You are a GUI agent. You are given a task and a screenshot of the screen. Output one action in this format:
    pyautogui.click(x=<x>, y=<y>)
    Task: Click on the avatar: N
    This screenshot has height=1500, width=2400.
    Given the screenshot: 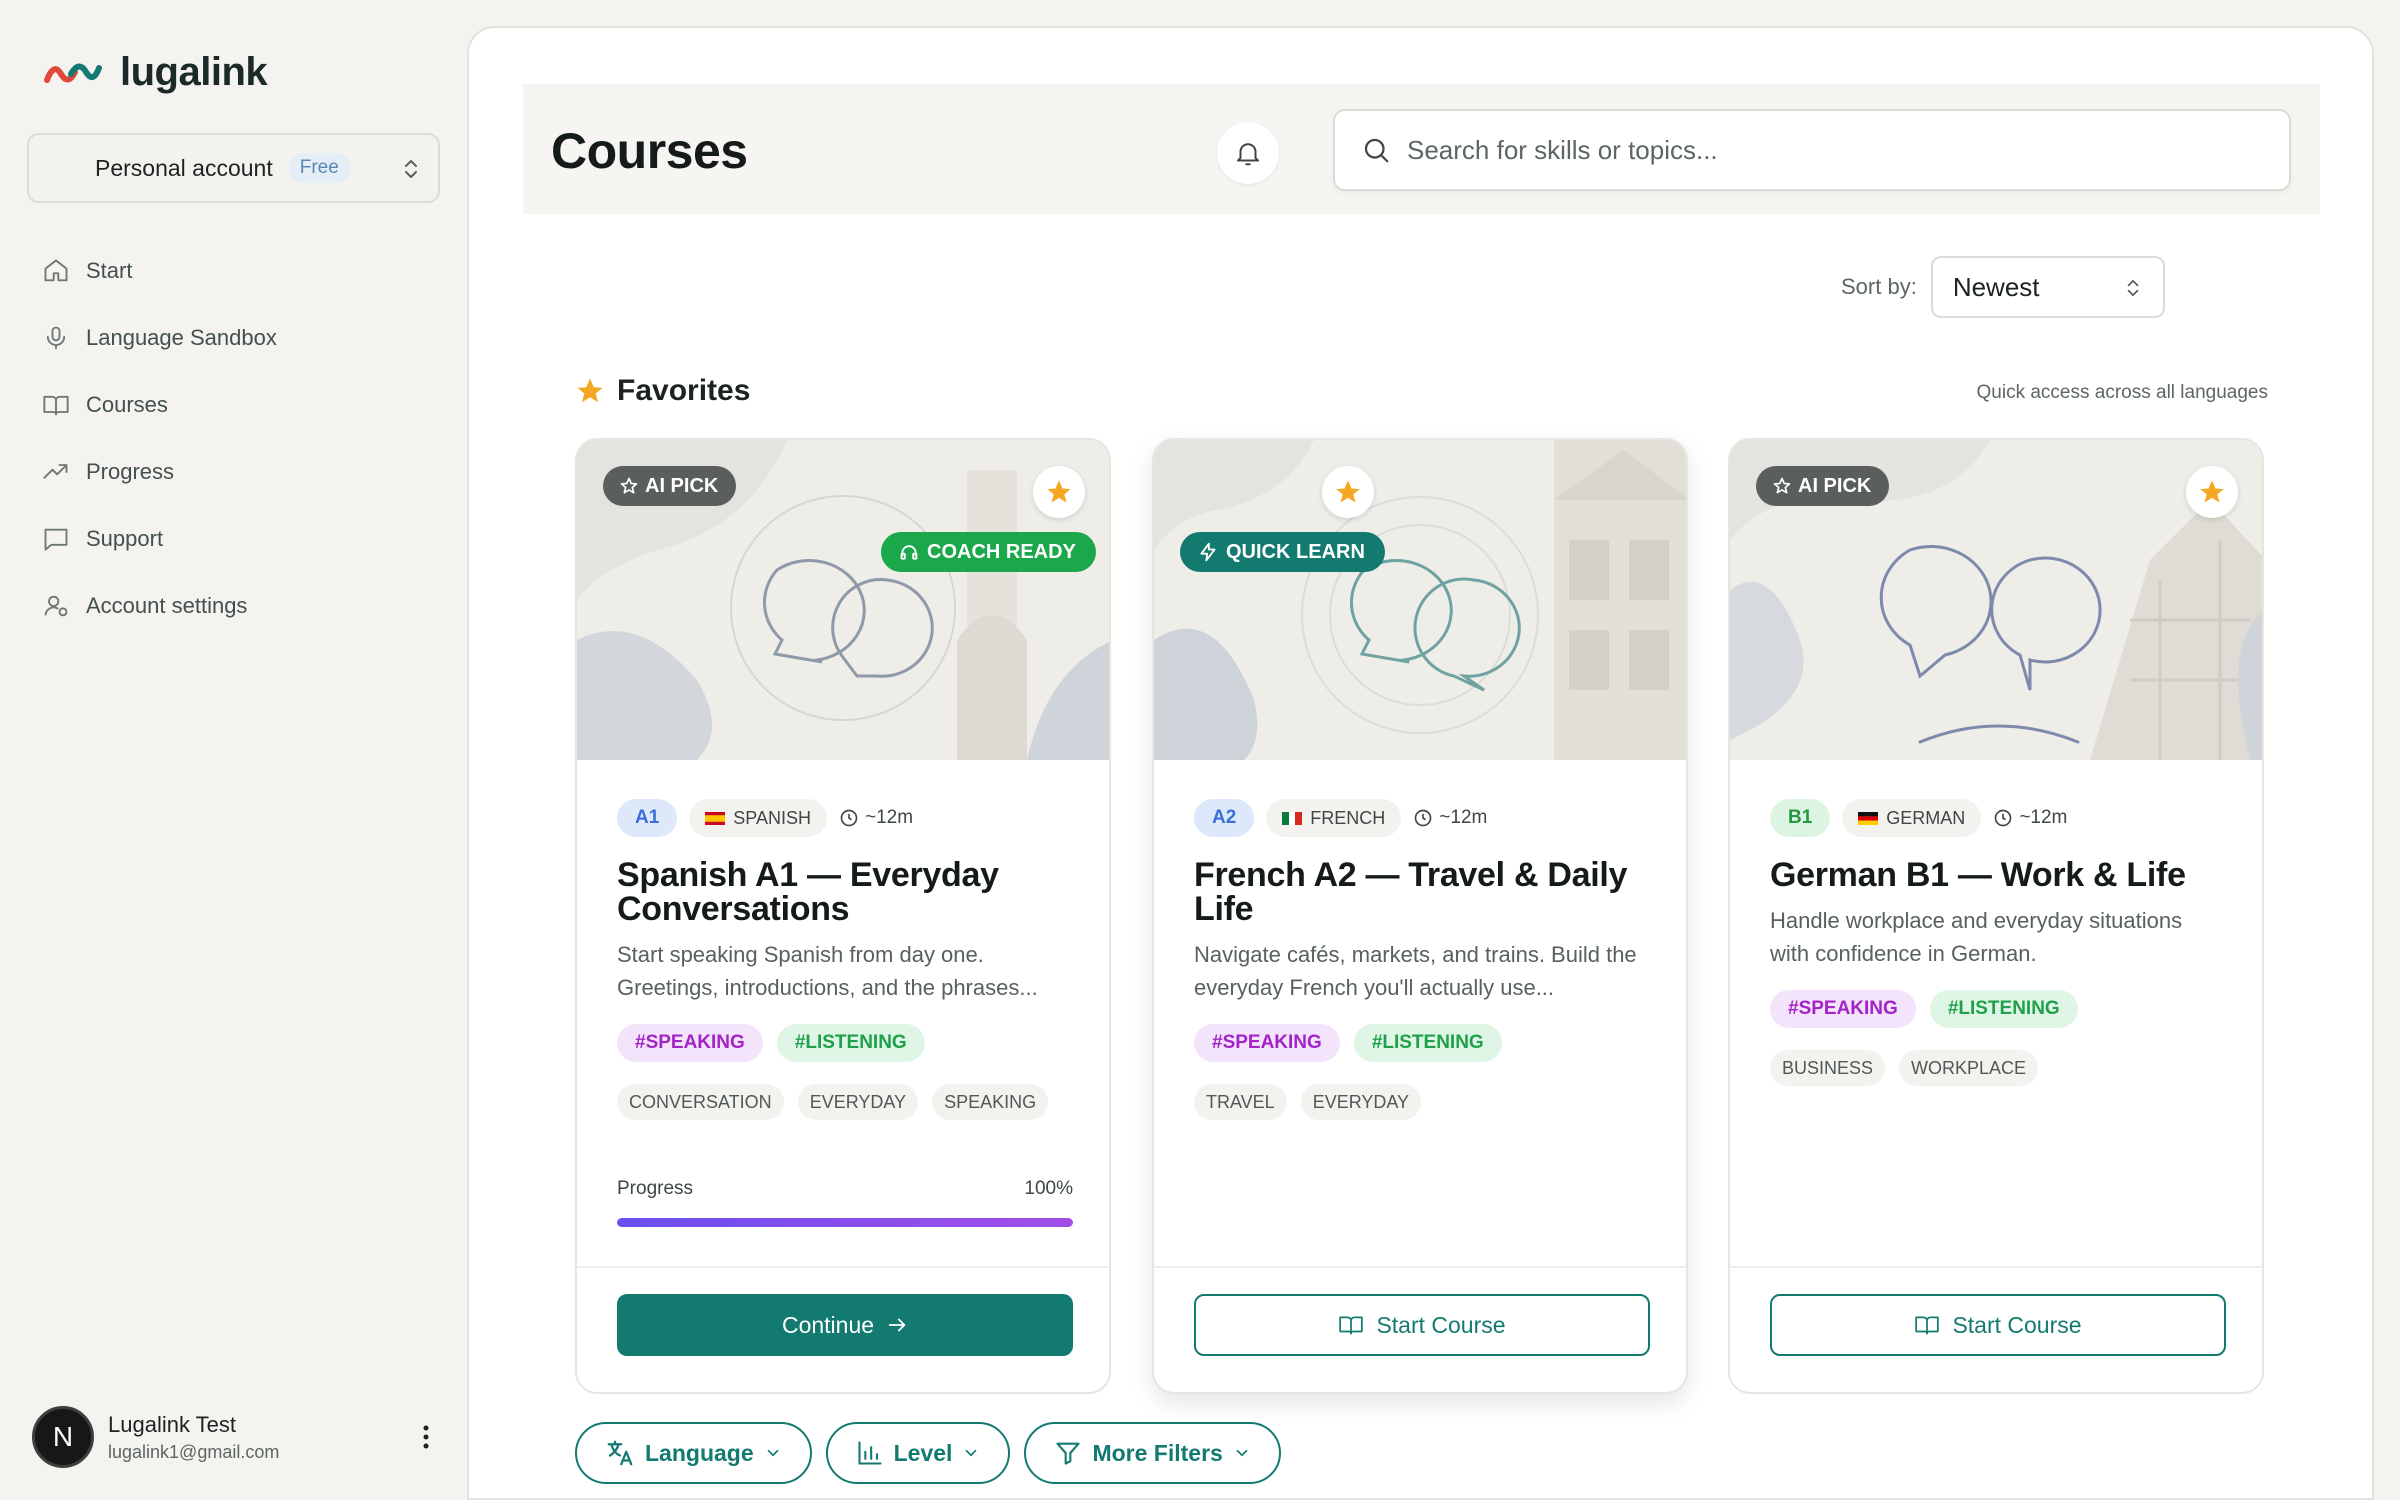 What is the action you would take?
    pyautogui.click(x=63, y=1437)
    